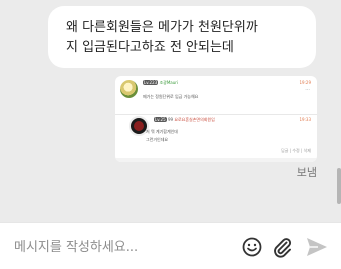 Image resolution: width=341 pixels, height=269 pixels. I want to click on comment-time: 19:33, so click(305, 119).